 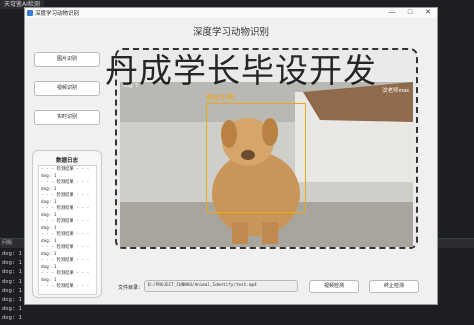 What do you see at coordinates (66, 161) in the screenshot?
I see `log-title: 数据日志` at bounding box center [66, 161].